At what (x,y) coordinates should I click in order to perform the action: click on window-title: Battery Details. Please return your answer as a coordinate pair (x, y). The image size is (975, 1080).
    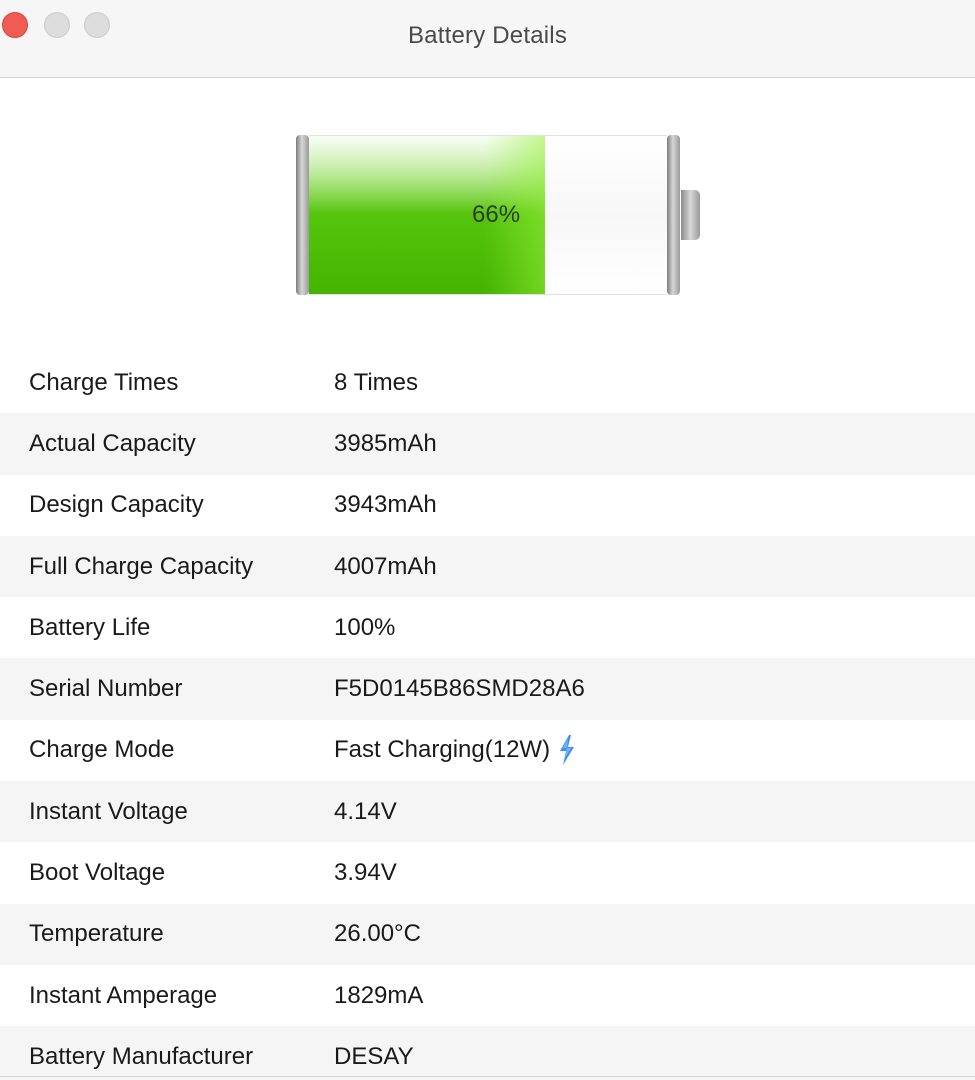
    Looking at the image, I should click on (487, 35).